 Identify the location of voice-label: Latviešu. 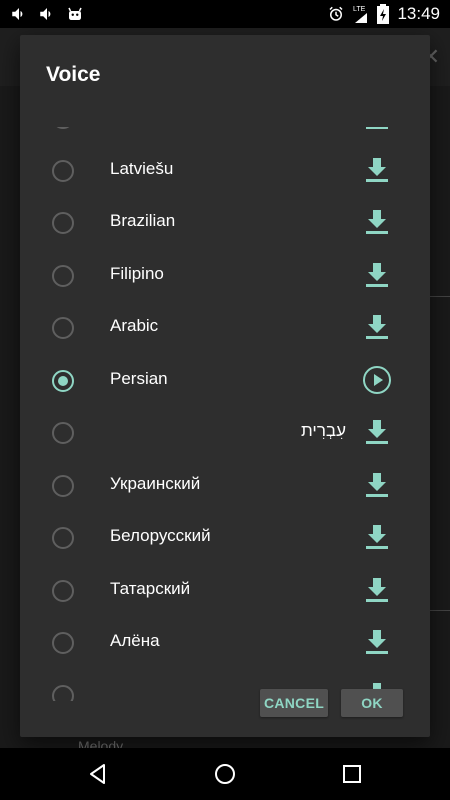
(142, 168).